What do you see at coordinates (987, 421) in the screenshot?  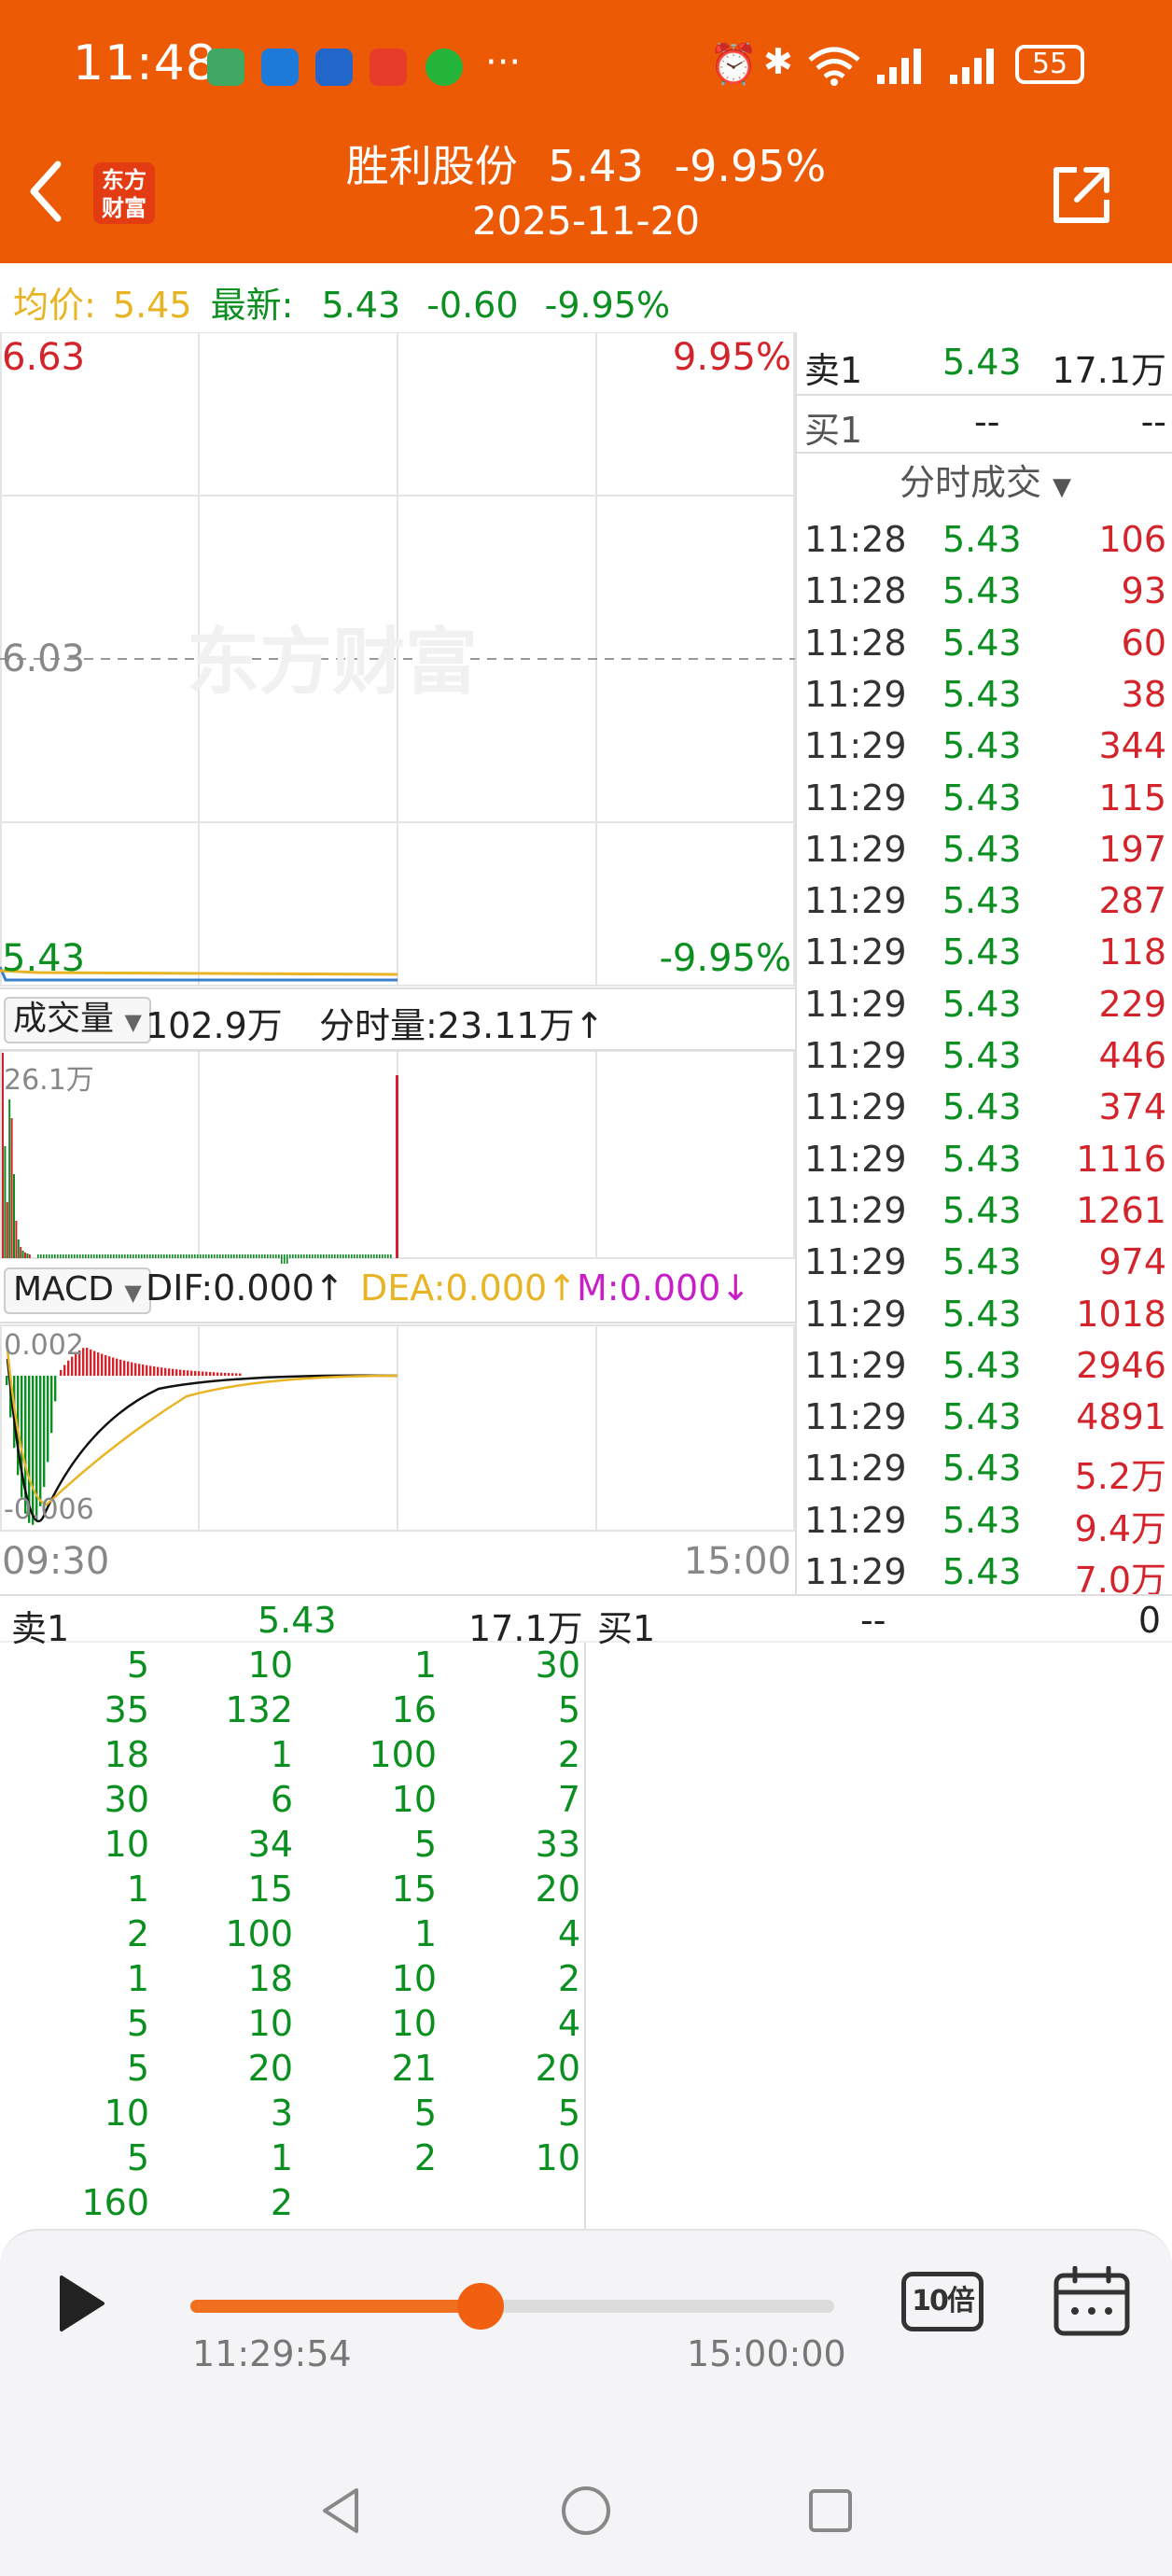 I see `buy1-price: --` at bounding box center [987, 421].